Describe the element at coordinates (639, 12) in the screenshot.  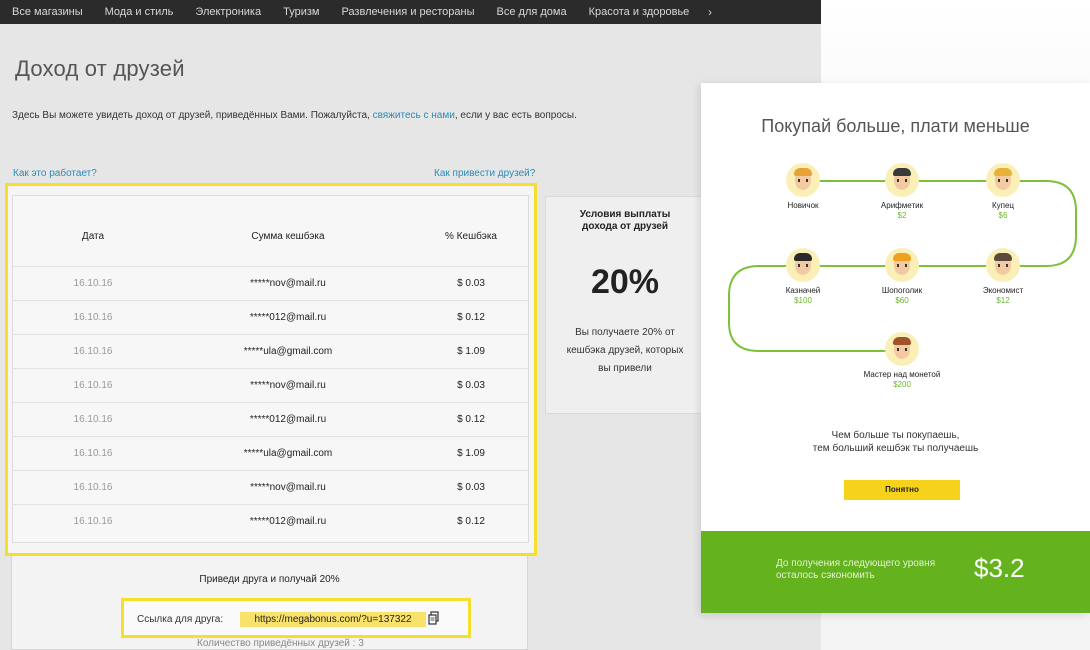
I see `nav-item-beauty: Красота и здоровье` at that location.